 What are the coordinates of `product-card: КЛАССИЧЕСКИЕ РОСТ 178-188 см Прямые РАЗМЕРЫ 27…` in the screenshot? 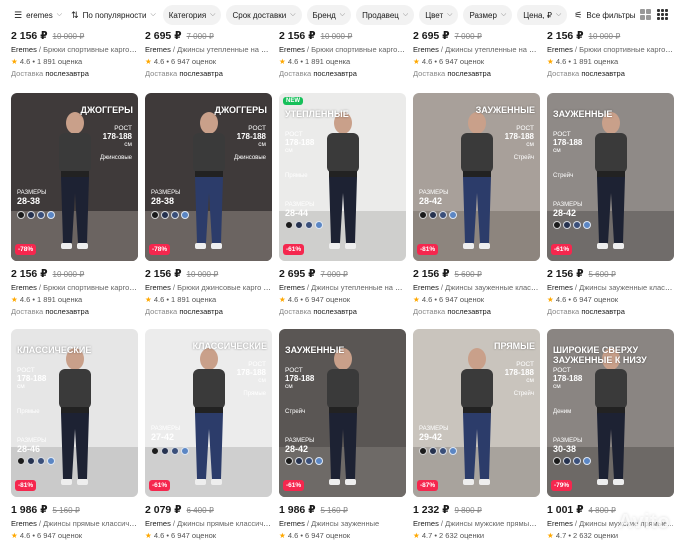 It's located at (208, 434).